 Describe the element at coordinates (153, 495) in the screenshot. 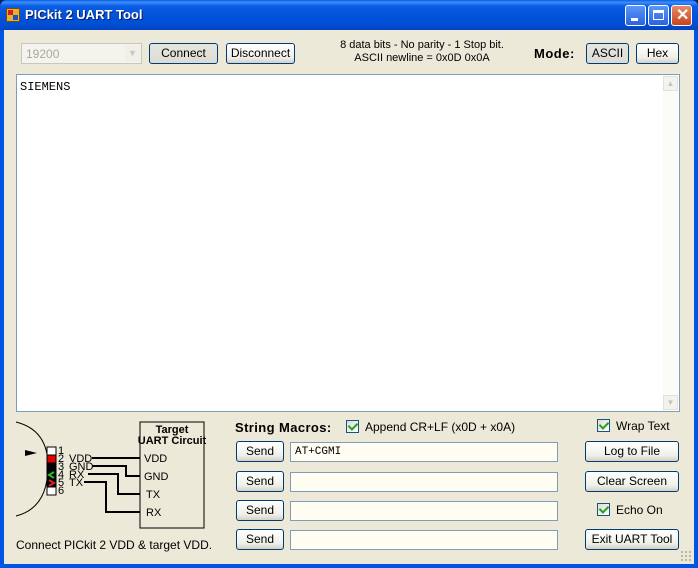

I see `target-pin-tx: TX` at that location.